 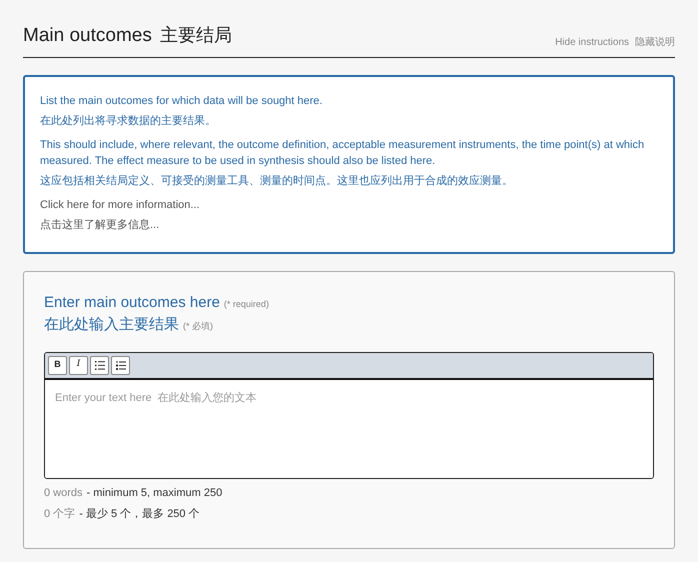 What do you see at coordinates (198, 326) in the screenshot?
I see `required-note: (* 必填)` at bounding box center [198, 326].